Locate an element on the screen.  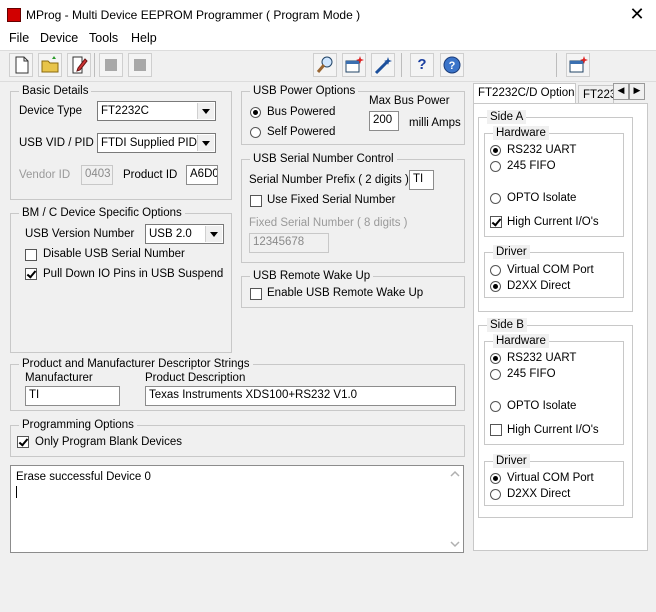
vidpid-label: USB VID / PID is located at coordinates (56, 143).